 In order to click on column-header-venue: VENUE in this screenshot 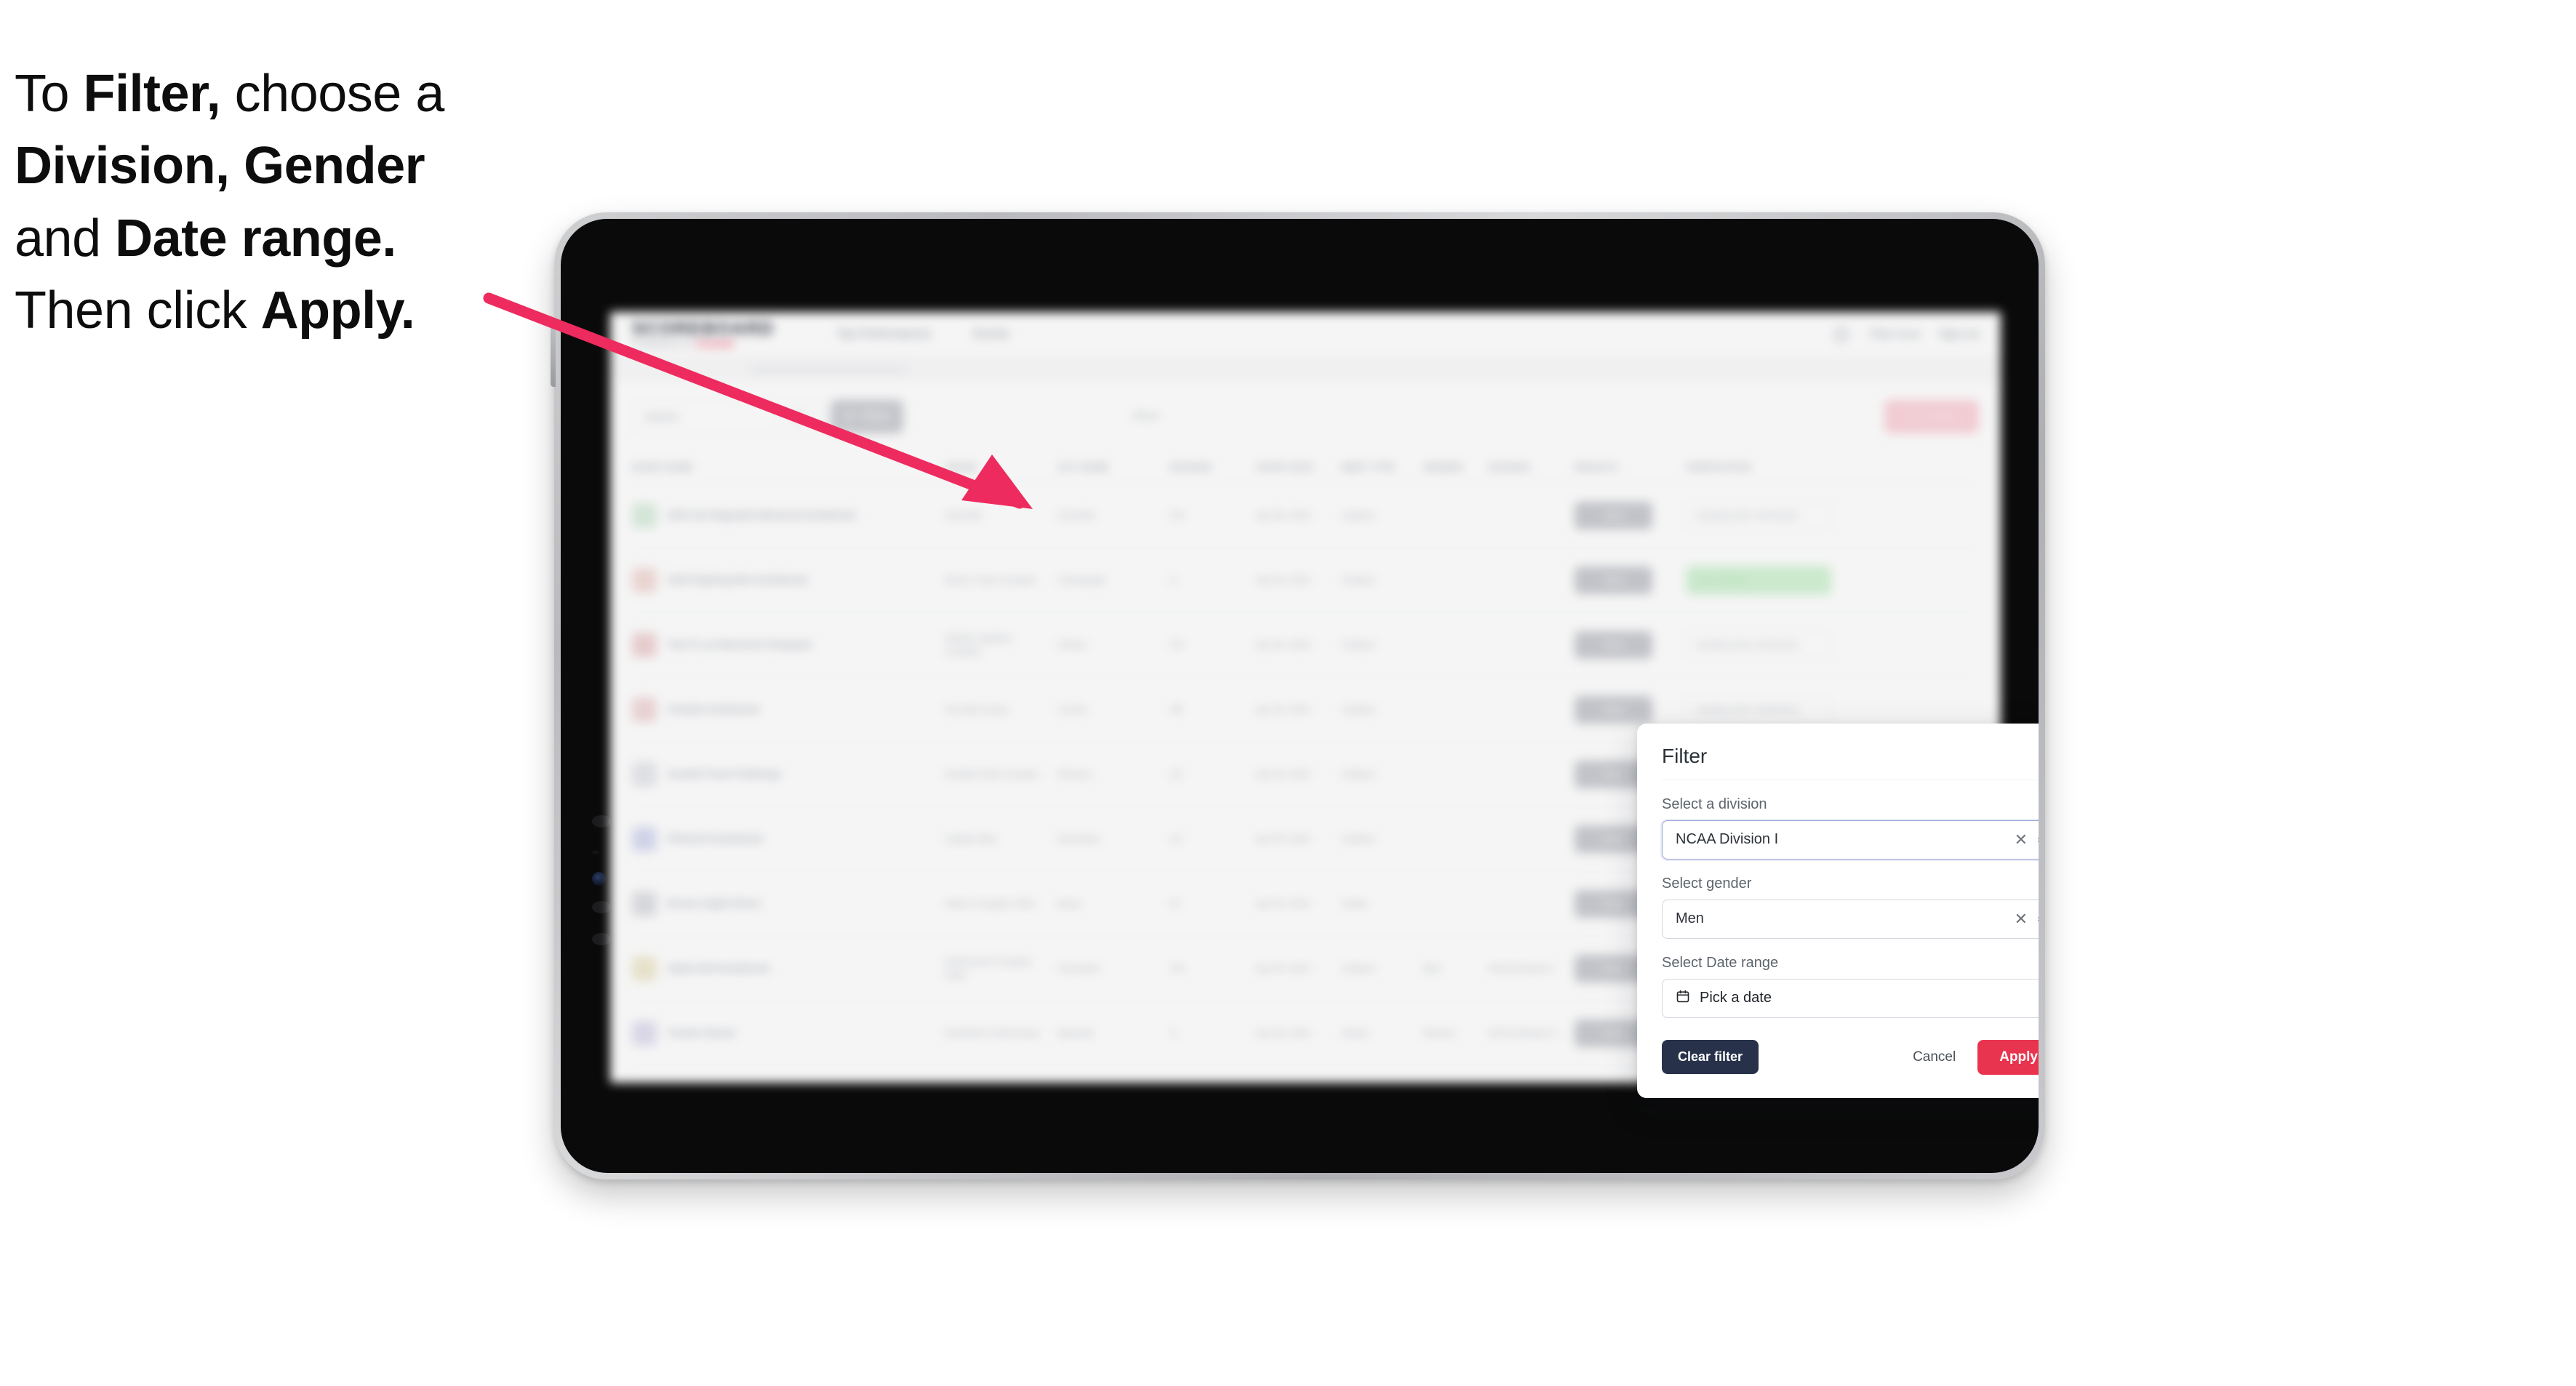, I will do `click(1001, 468)`.